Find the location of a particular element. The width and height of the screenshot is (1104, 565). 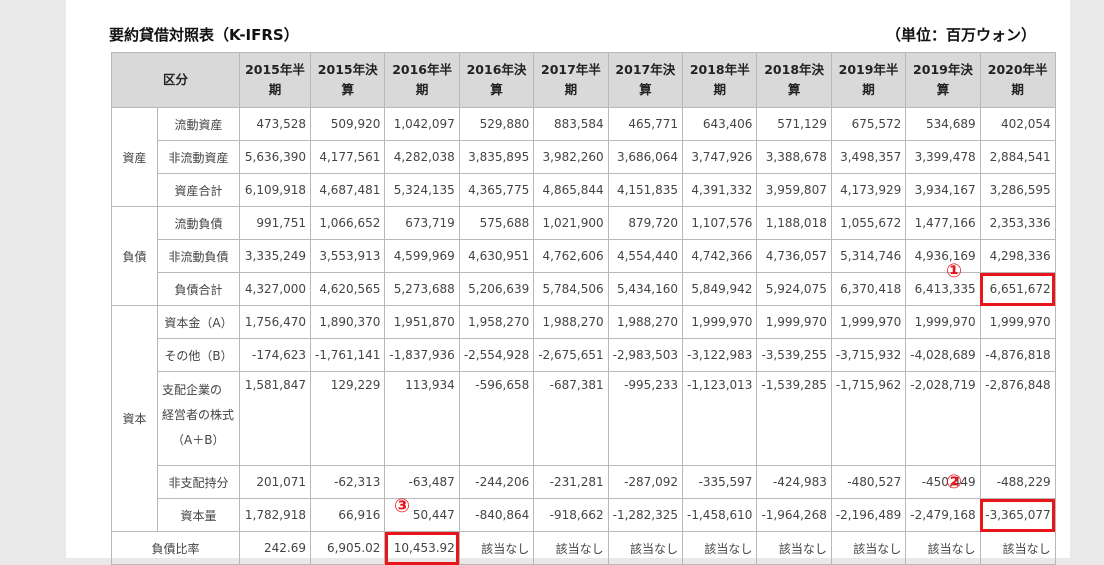

value-cell: -2,876,848 is located at coordinates (1017, 418).